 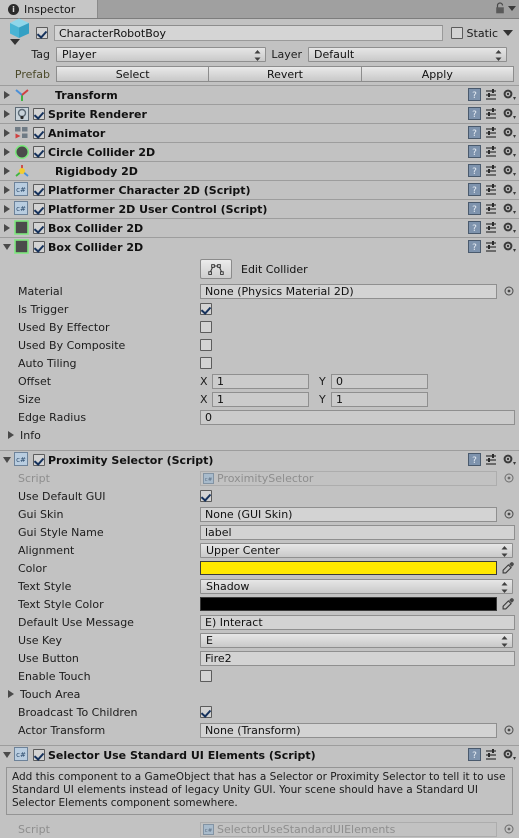 What do you see at coordinates (285, 74) in the screenshot?
I see `prefab-revert-button: Revert` at bounding box center [285, 74].